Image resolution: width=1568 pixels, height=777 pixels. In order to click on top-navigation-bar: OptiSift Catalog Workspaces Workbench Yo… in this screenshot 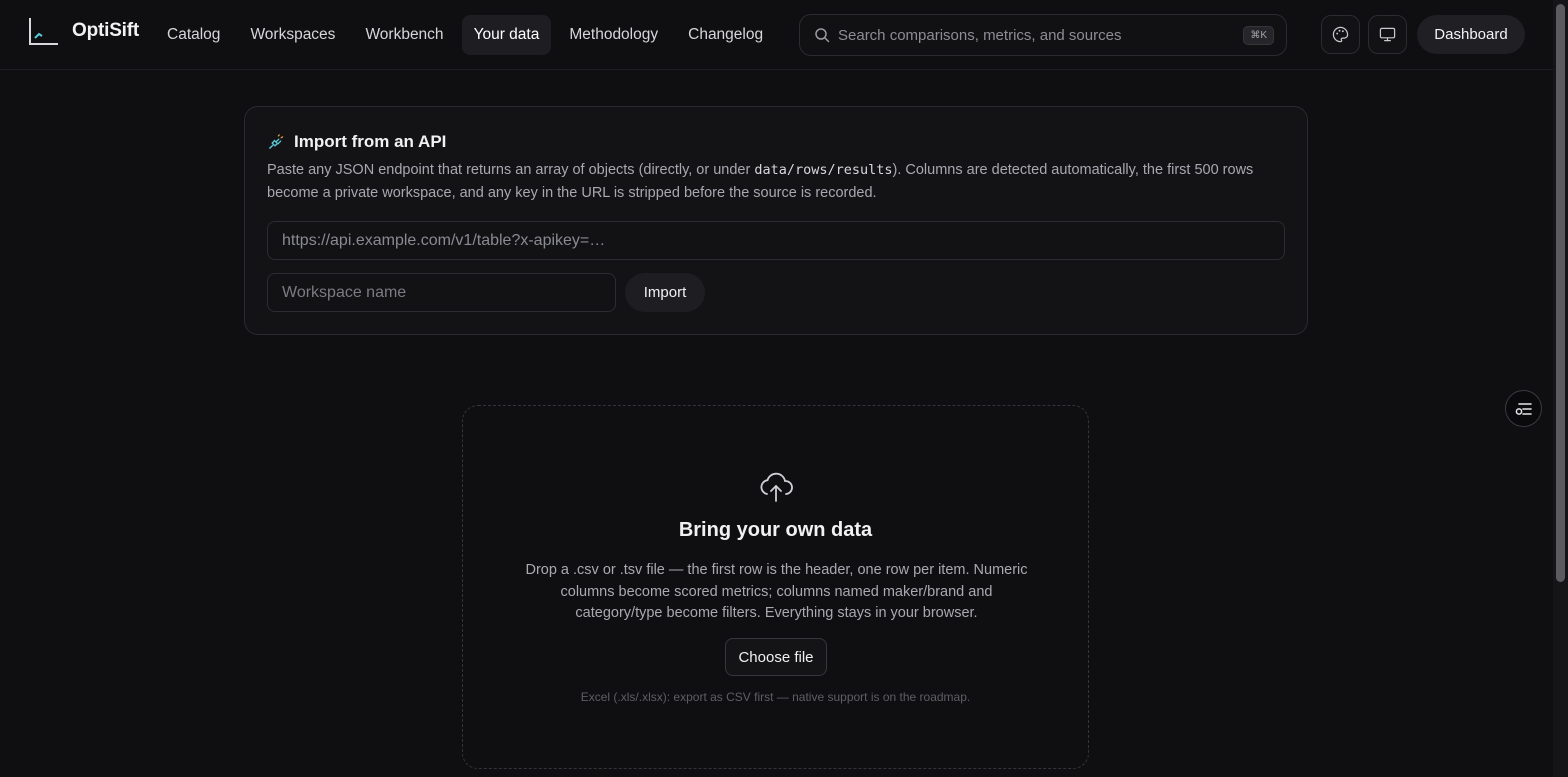, I will do `click(776, 35)`.